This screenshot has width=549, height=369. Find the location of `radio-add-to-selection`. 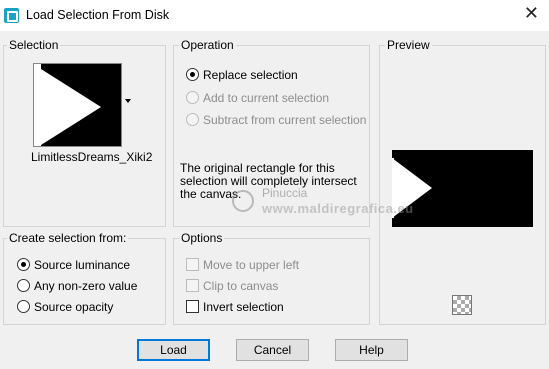

radio-add-to-selection is located at coordinates (192, 97).